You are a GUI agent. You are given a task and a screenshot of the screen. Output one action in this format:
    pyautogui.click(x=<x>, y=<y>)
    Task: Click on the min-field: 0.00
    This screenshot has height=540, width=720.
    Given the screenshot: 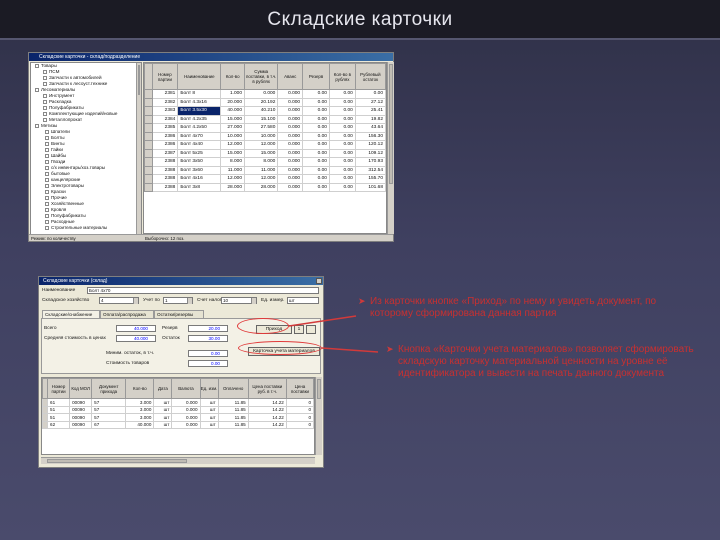 What is the action you would take?
    pyautogui.click(x=208, y=353)
    